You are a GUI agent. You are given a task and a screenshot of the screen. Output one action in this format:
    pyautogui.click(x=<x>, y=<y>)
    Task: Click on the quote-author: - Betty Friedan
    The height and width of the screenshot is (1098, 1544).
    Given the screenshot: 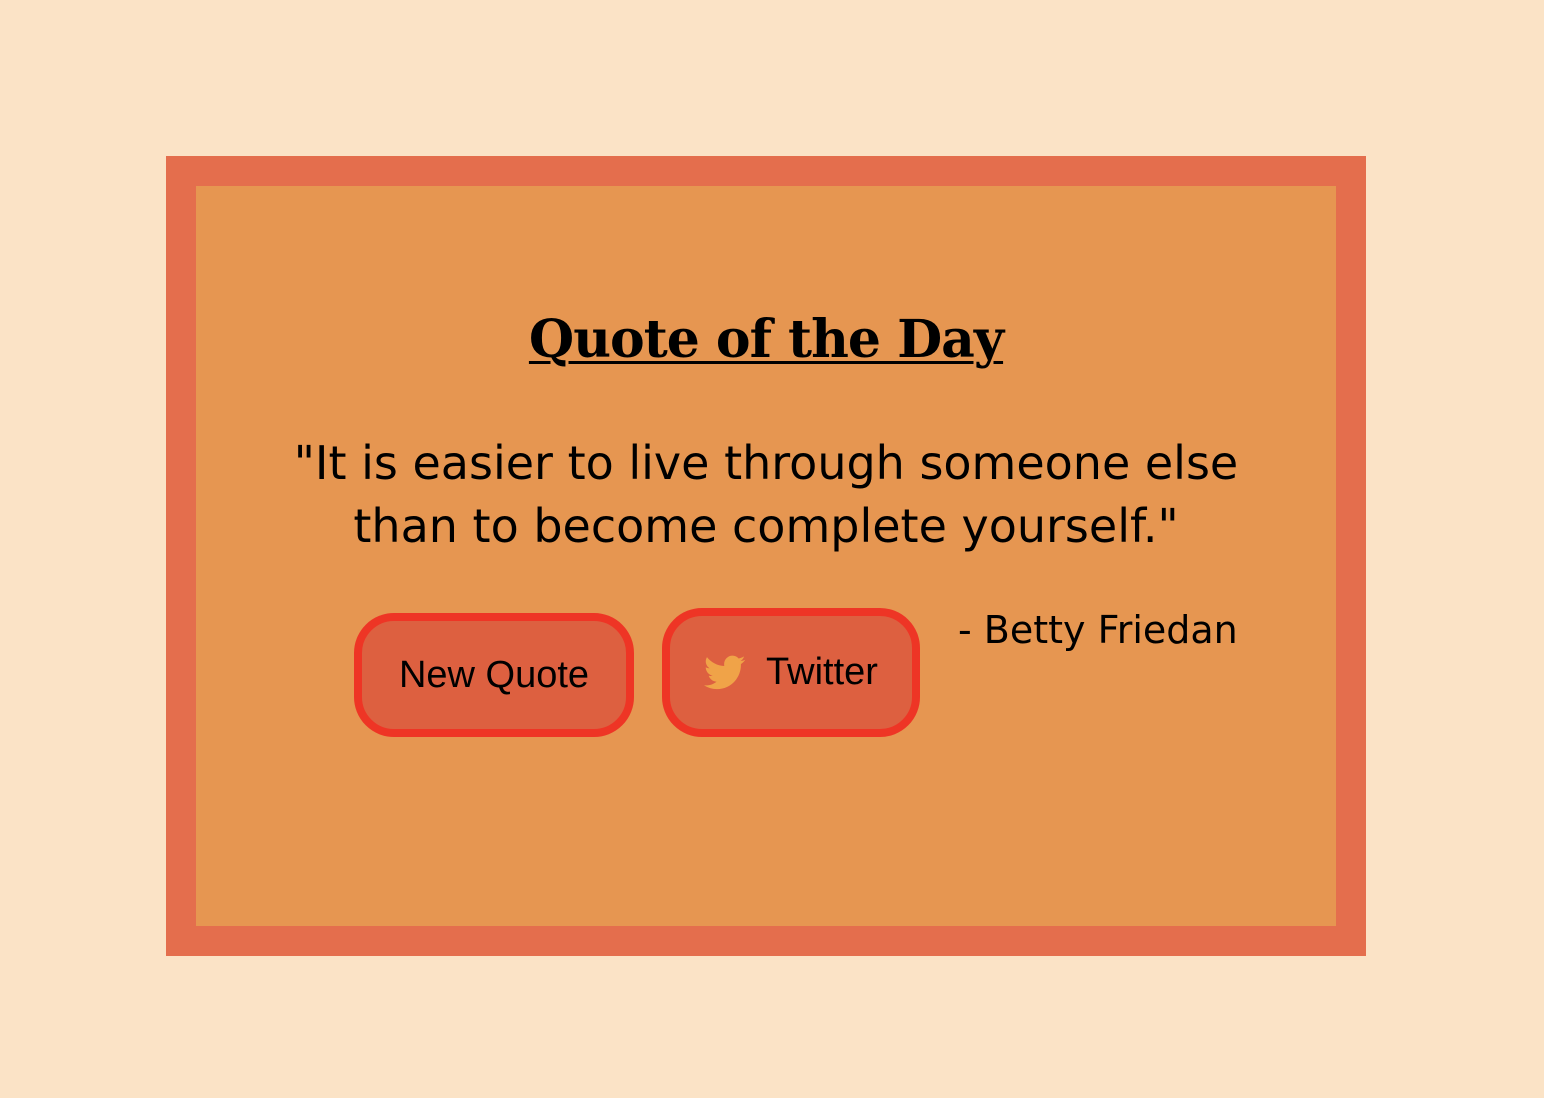 What is the action you would take?
    pyautogui.click(x=1098, y=630)
    